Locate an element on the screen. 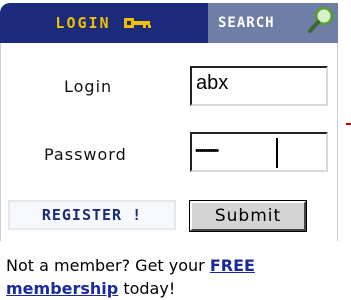  membership-note-suffix: today! is located at coordinates (147, 288).